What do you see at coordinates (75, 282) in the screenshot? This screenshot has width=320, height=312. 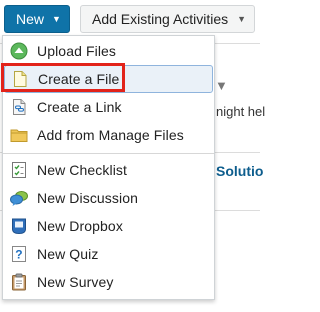 I see `menu-item-label: New Survey` at bounding box center [75, 282].